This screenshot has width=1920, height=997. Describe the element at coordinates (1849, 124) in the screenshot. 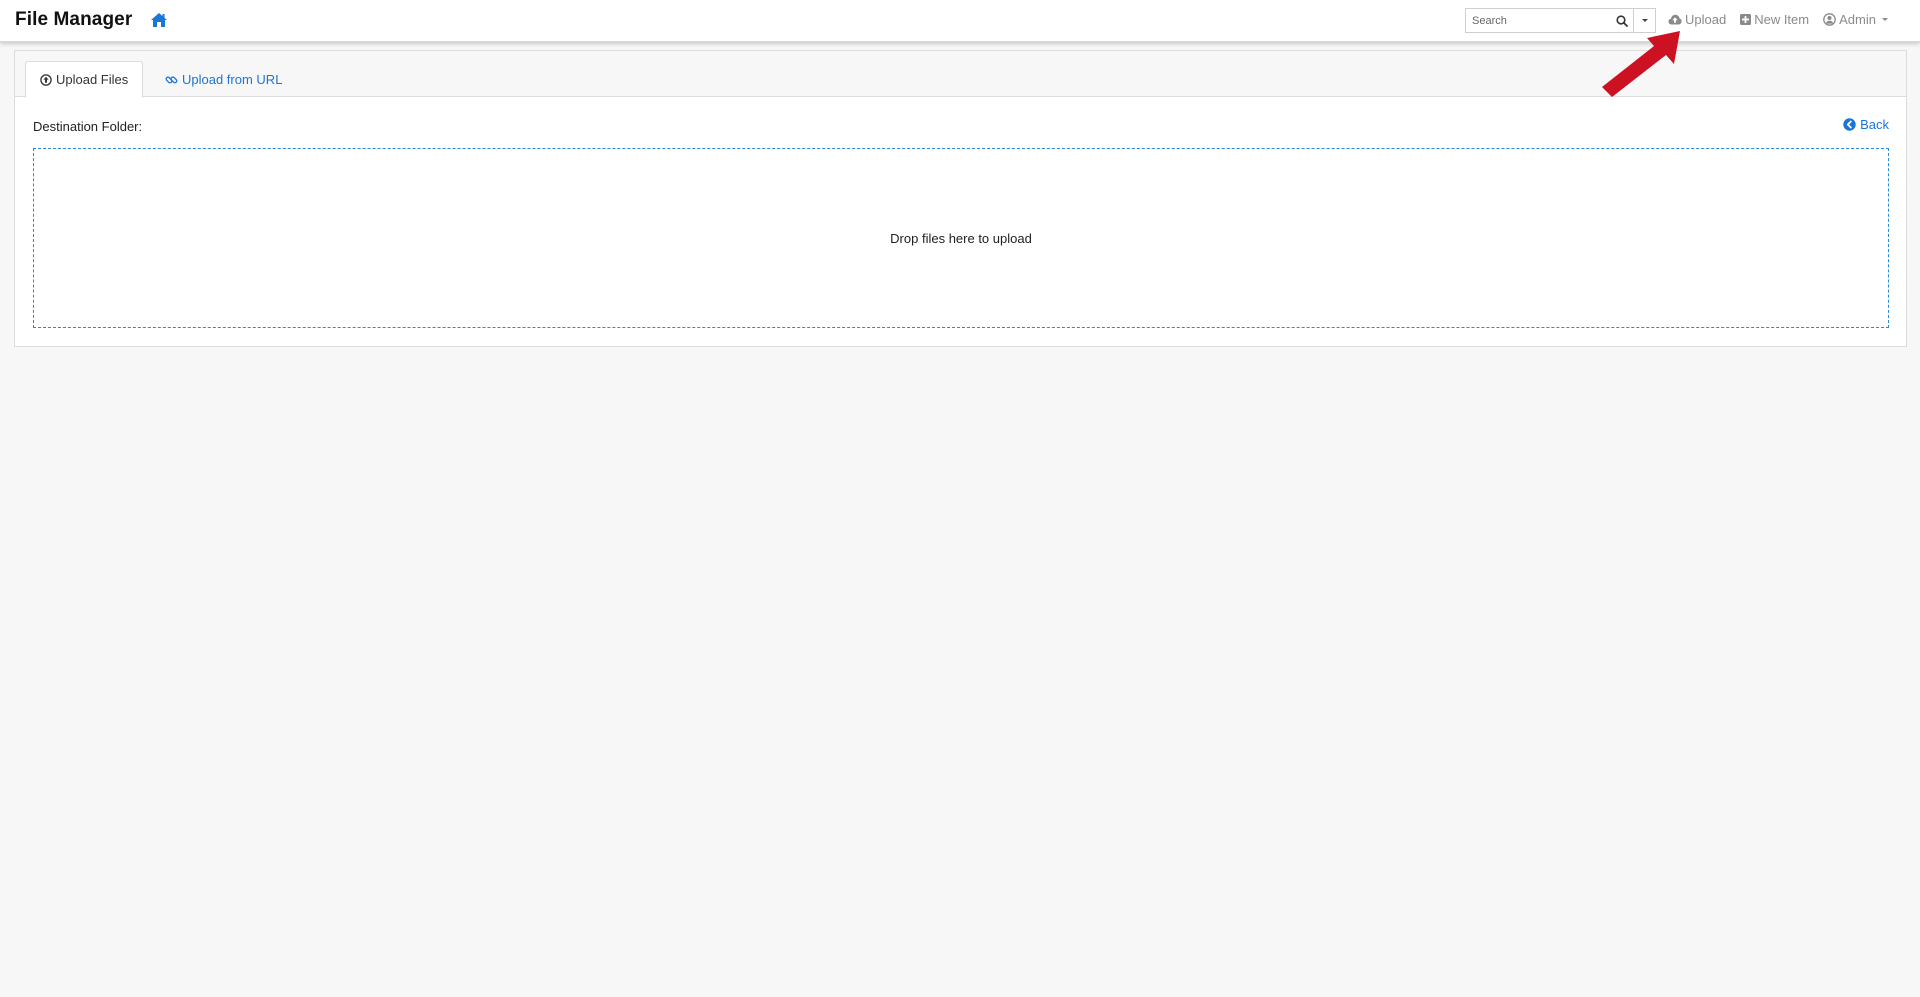

I see `chevron-circle-left-icon` at that location.